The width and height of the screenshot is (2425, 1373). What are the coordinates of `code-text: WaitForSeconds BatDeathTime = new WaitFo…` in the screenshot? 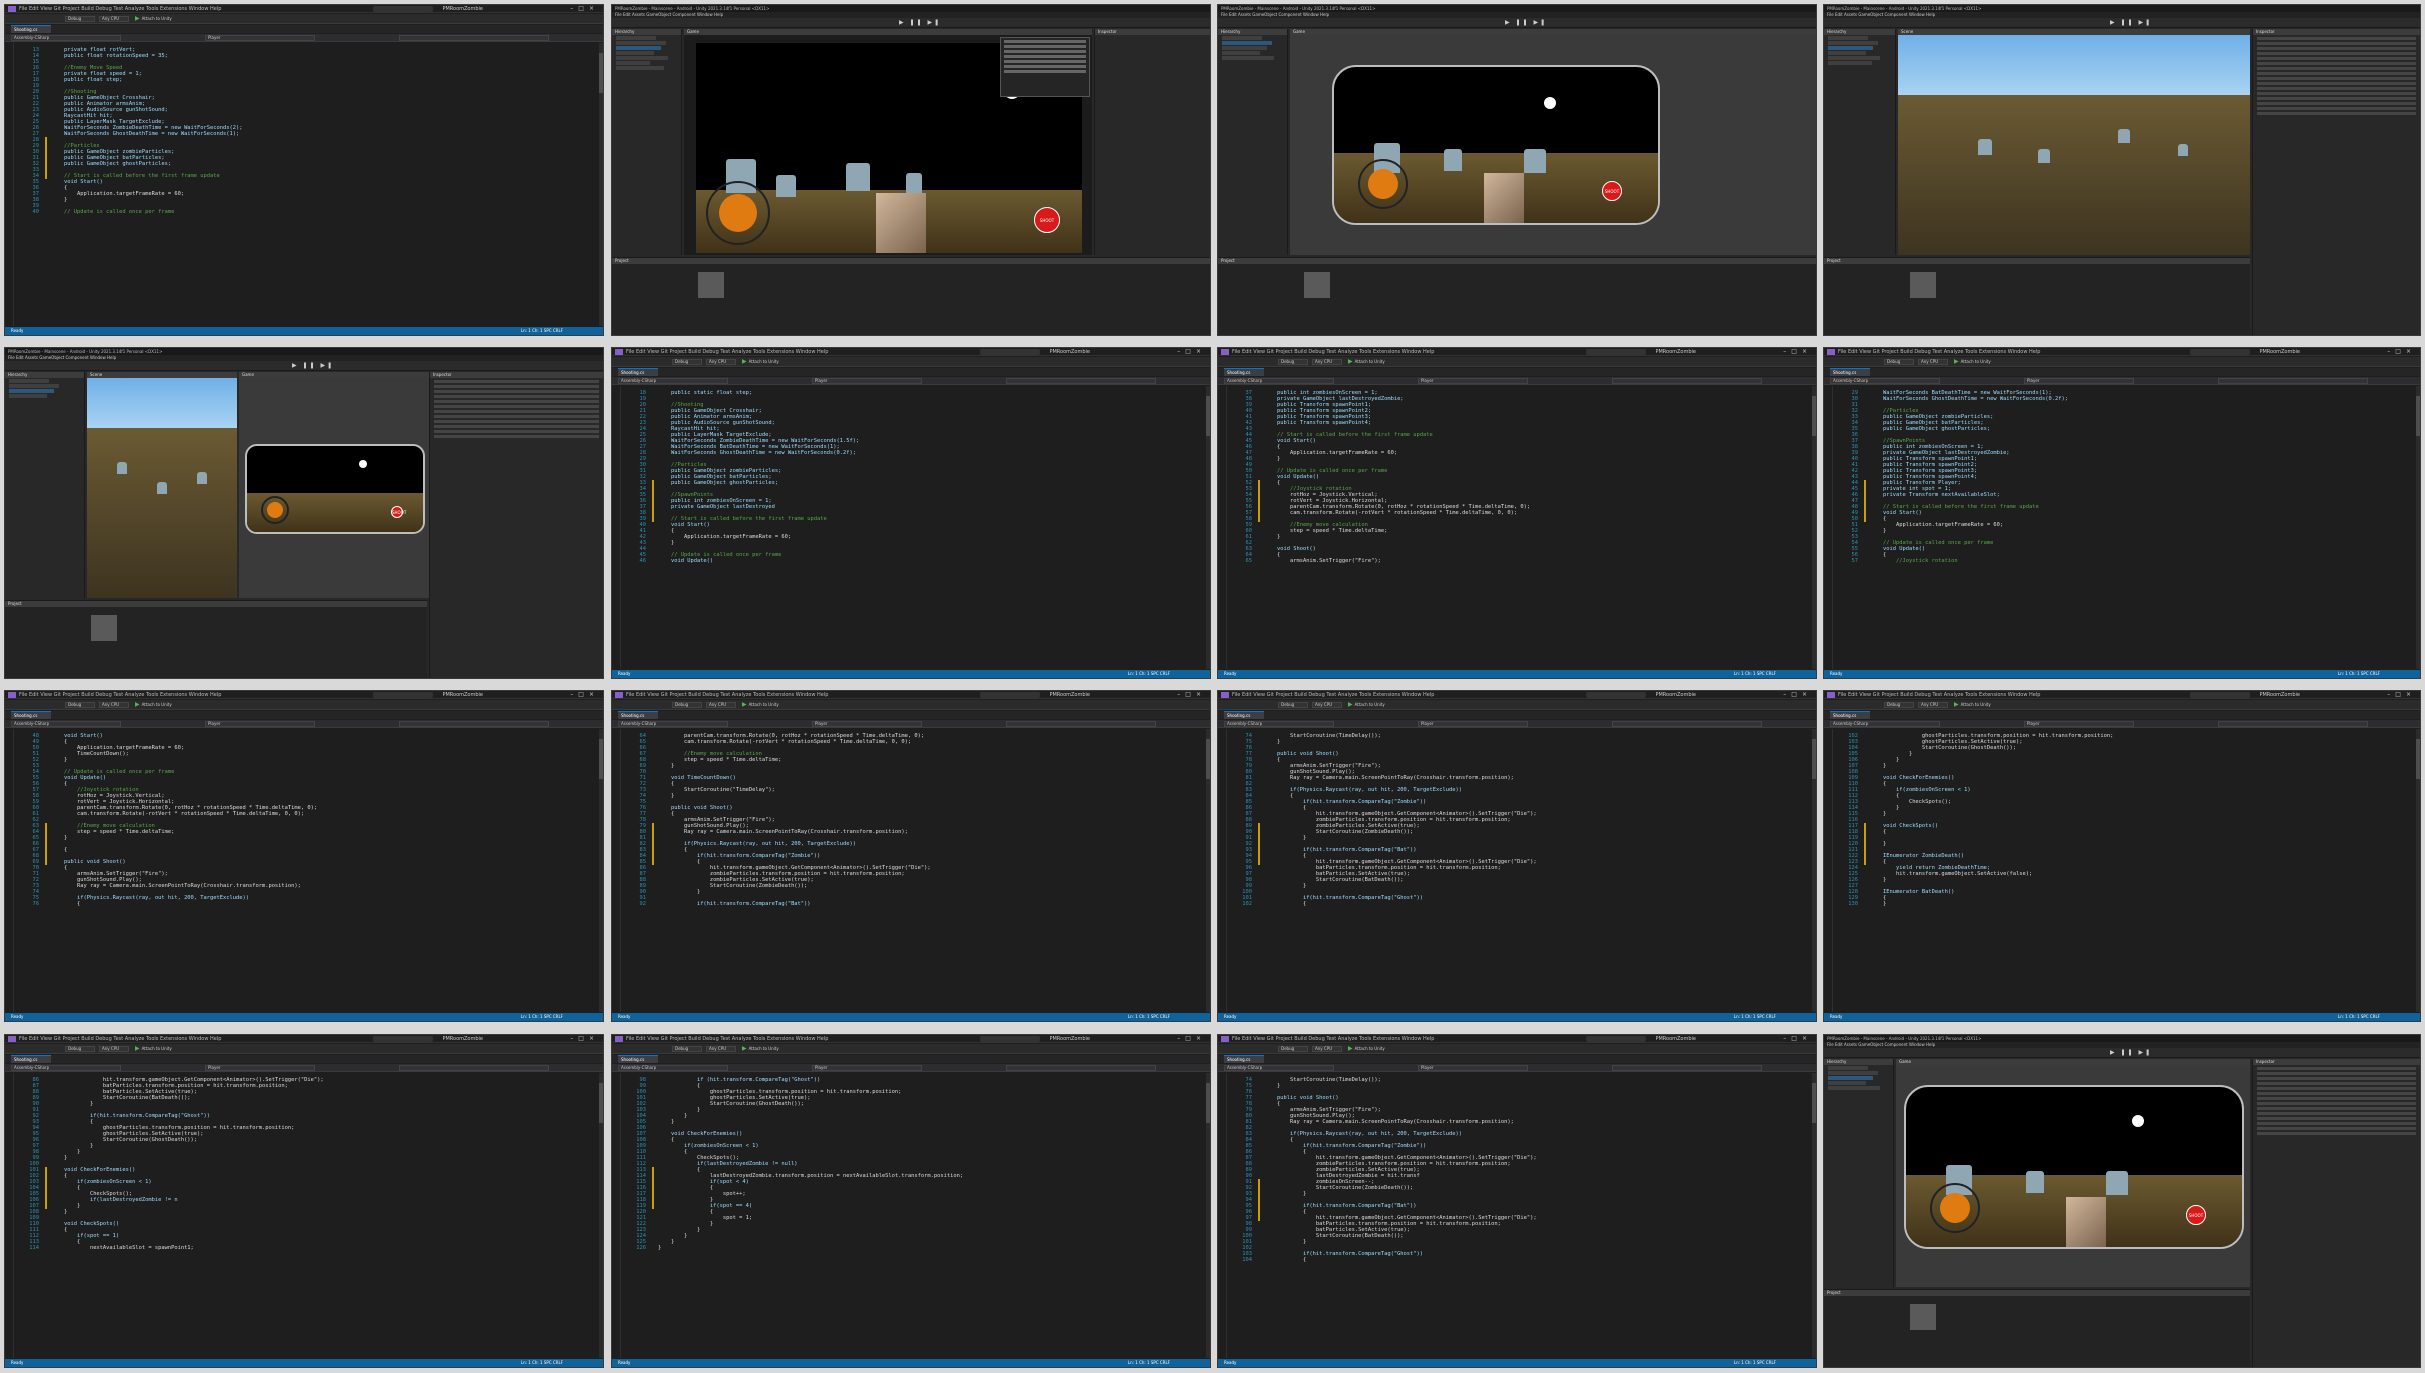 It's located at (1969, 477).